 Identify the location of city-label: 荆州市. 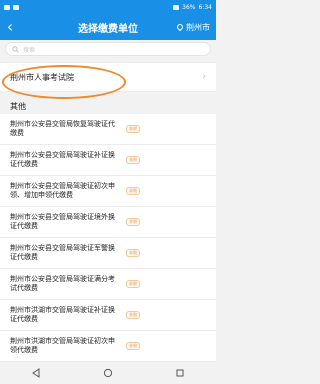
(198, 27).